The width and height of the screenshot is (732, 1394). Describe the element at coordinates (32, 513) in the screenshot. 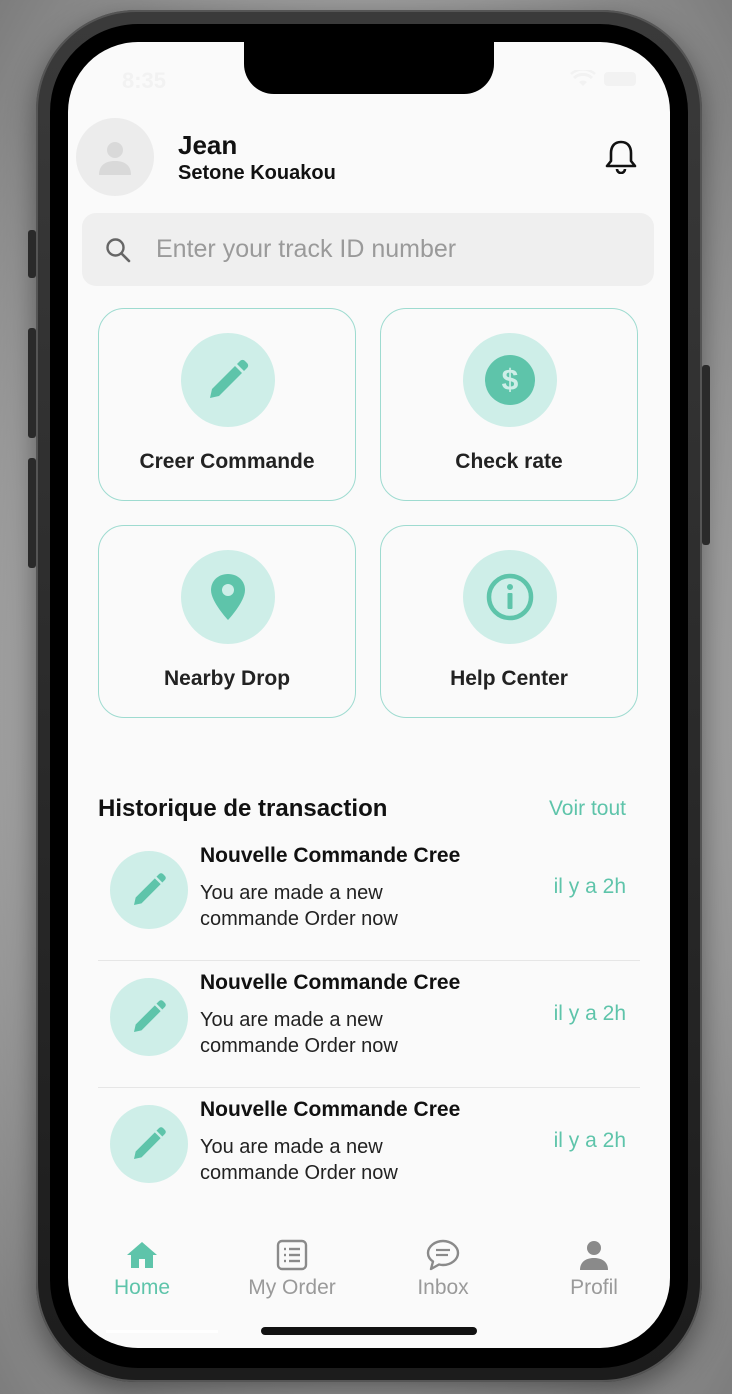

I see `volume-down-button` at that location.